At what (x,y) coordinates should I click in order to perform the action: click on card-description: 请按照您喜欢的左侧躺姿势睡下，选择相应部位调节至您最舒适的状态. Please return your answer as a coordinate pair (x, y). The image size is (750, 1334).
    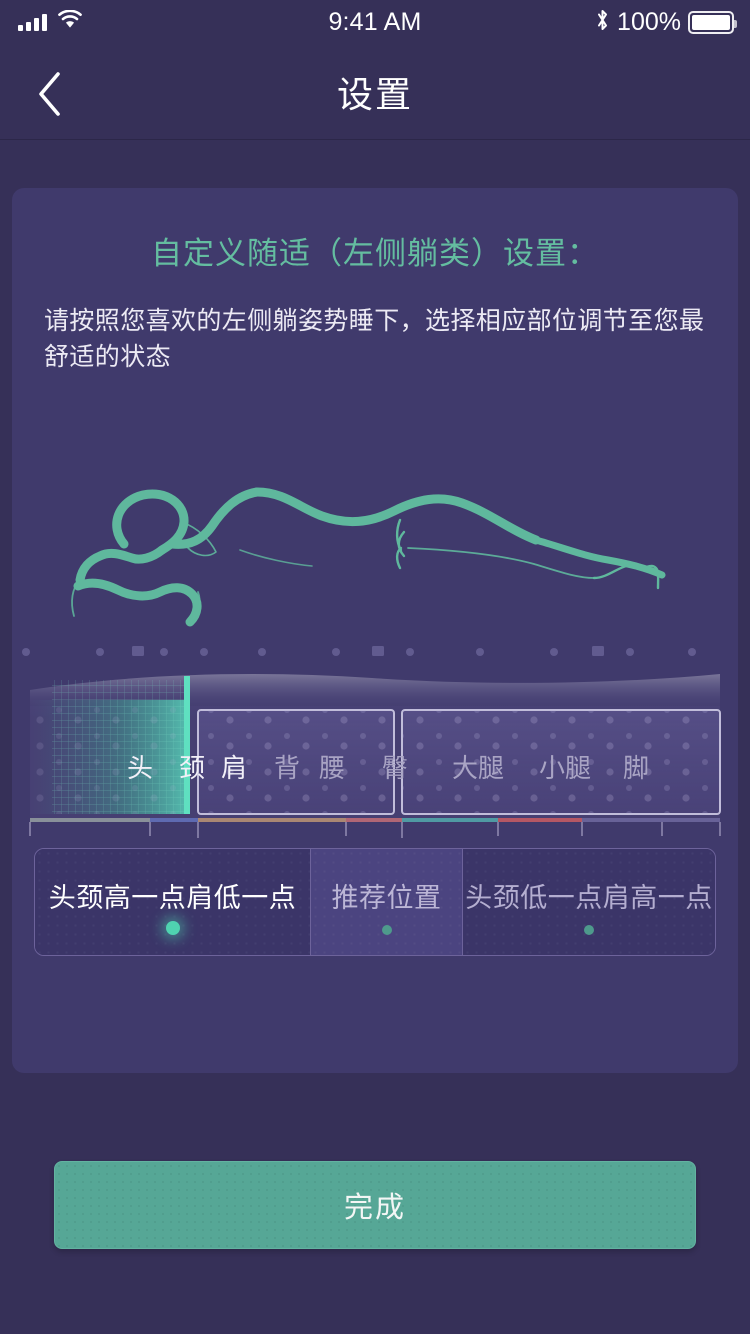
    Looking at the image, I should click on (374, 339).